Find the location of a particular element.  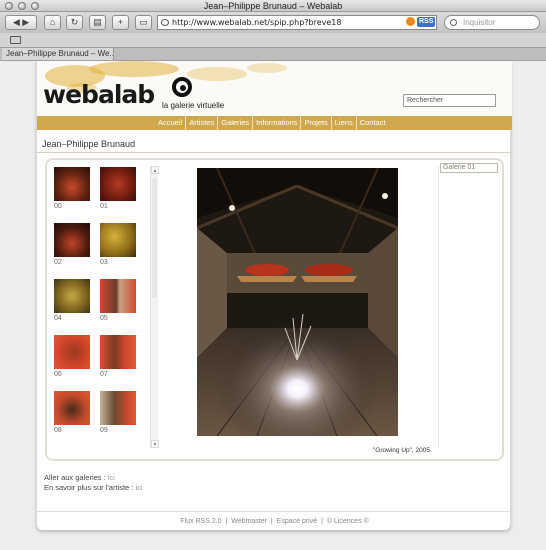

snapback-button: ▭ is located at coordinates (143, 22).